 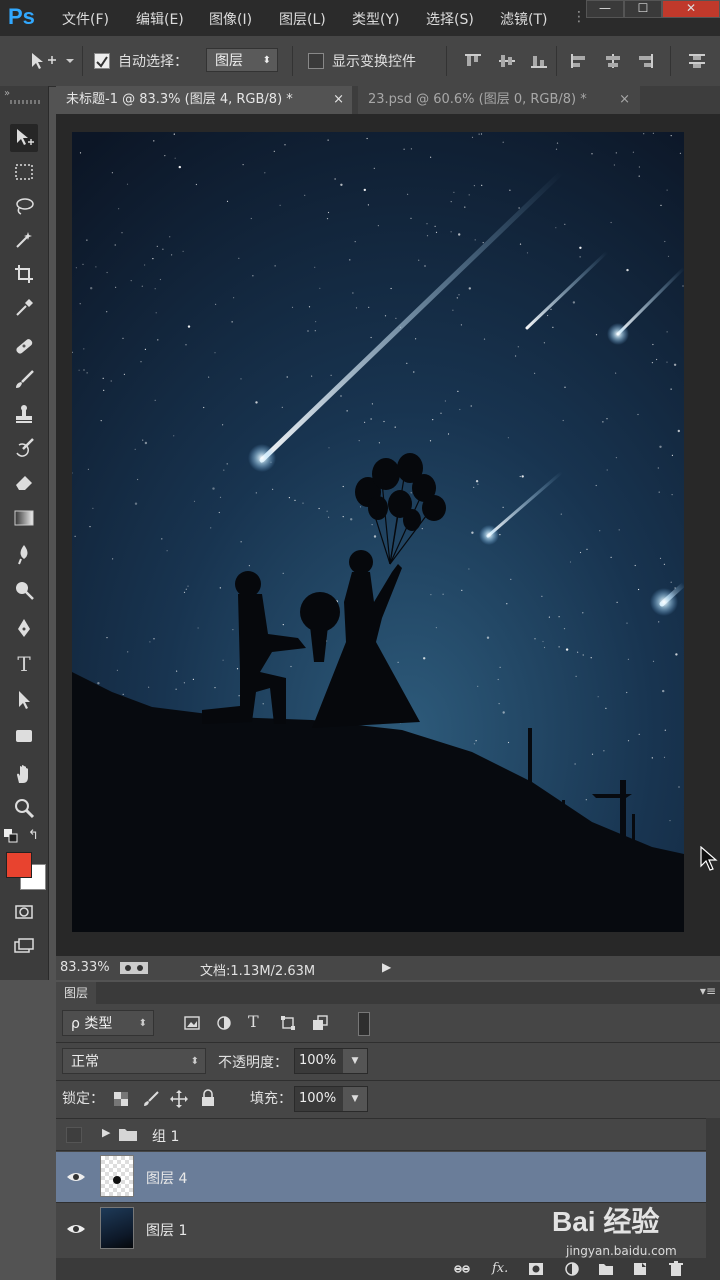 I want to click on lock-all-icon, so click(x=208, y=1098).